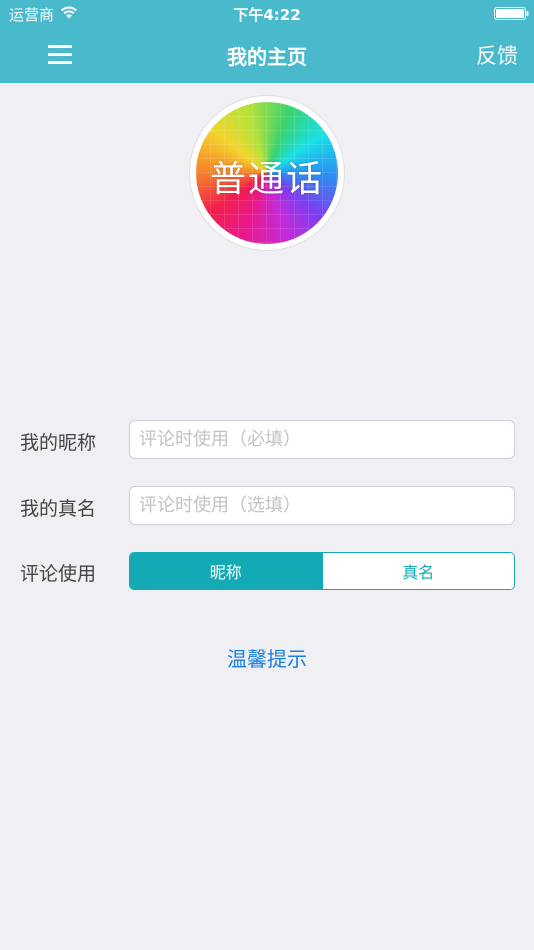 The width and height of the screenshot is (534, 950). Describe the element at coordinates (226, 571) in the screenshot. I see `segment-nickname: 昵称` at that location.